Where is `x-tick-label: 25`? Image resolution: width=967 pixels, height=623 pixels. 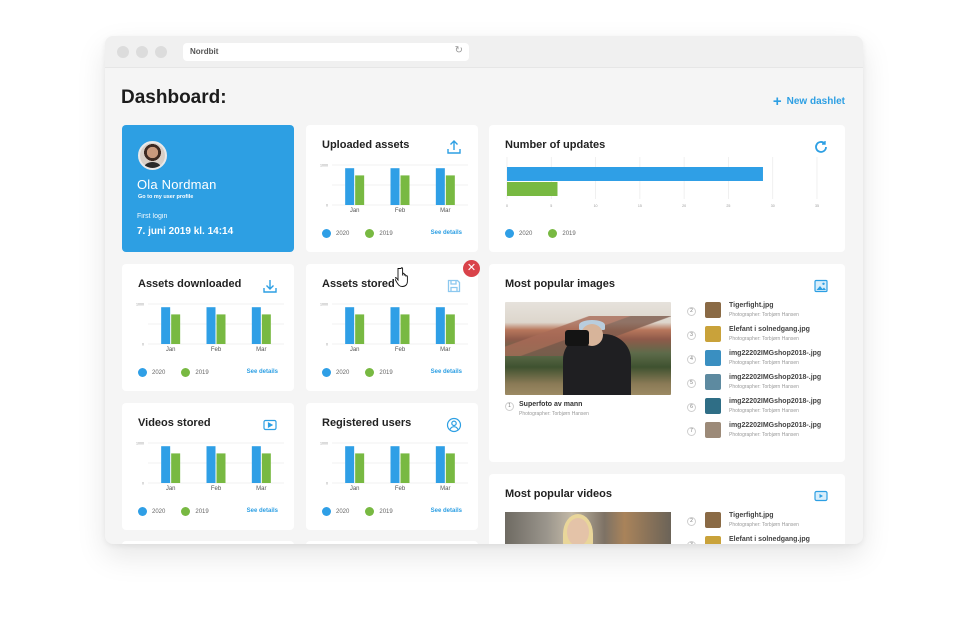 x-tick-label: 25 is located at coordinates (728, 206).